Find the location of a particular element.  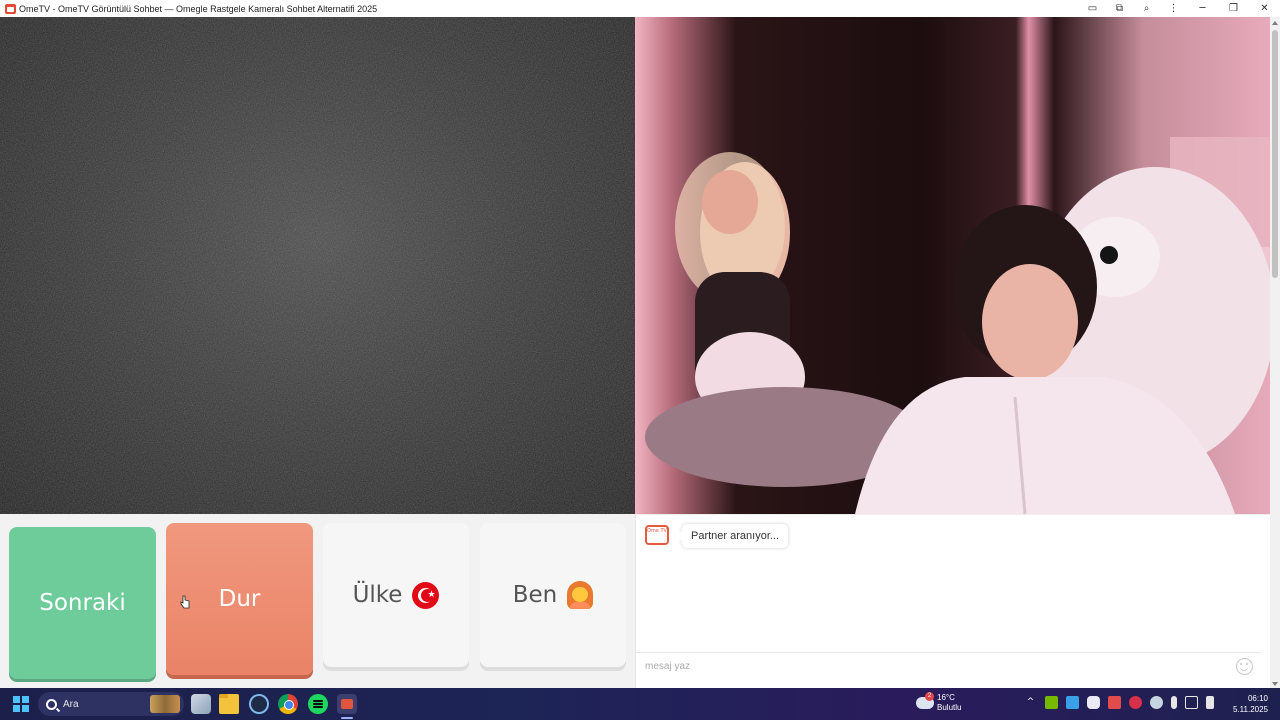

emoji-icon is located at coordinates (1244, 666).